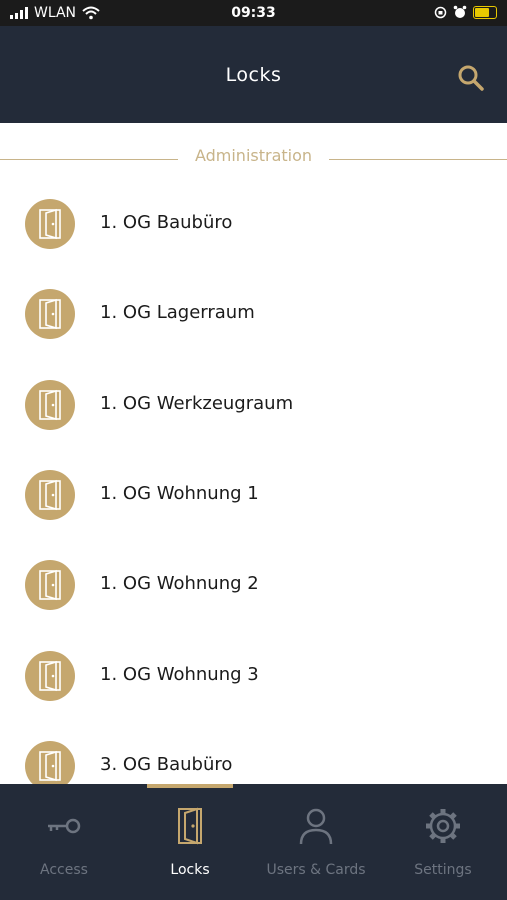 This screenshot has width=507, height=900. What do you see at coordinates (190, 870) in the screenshot?
I see `tab-label: Locks` at bounding box center [190, 870].